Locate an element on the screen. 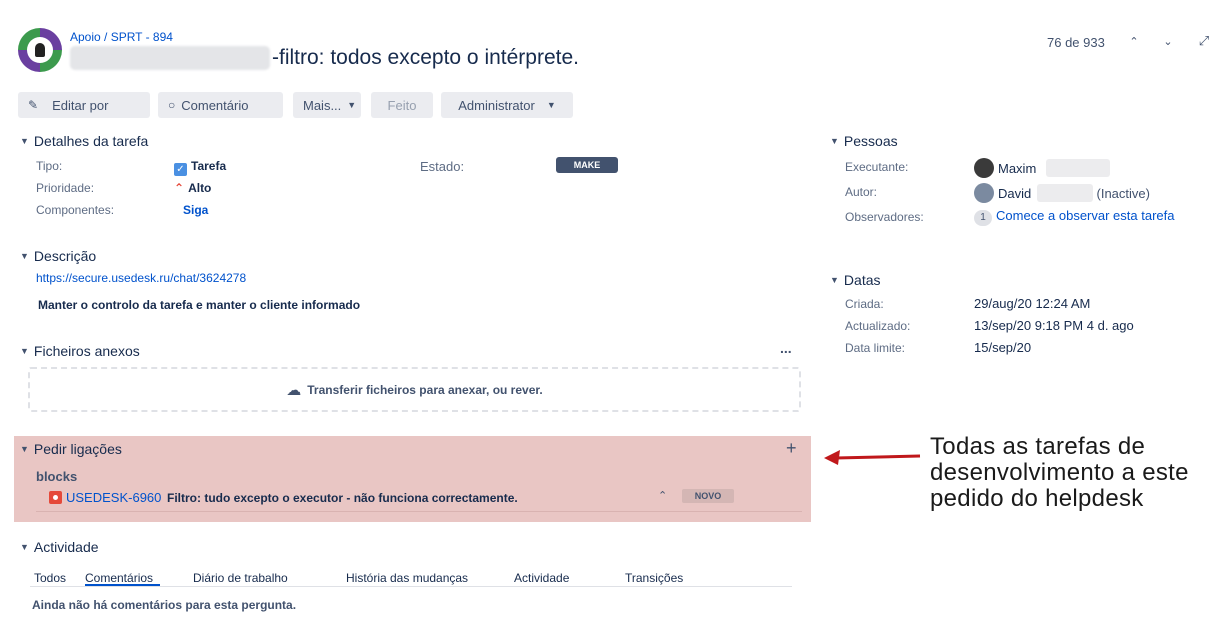  watchers-label: Observadores: is located at coordinates (884, 217).